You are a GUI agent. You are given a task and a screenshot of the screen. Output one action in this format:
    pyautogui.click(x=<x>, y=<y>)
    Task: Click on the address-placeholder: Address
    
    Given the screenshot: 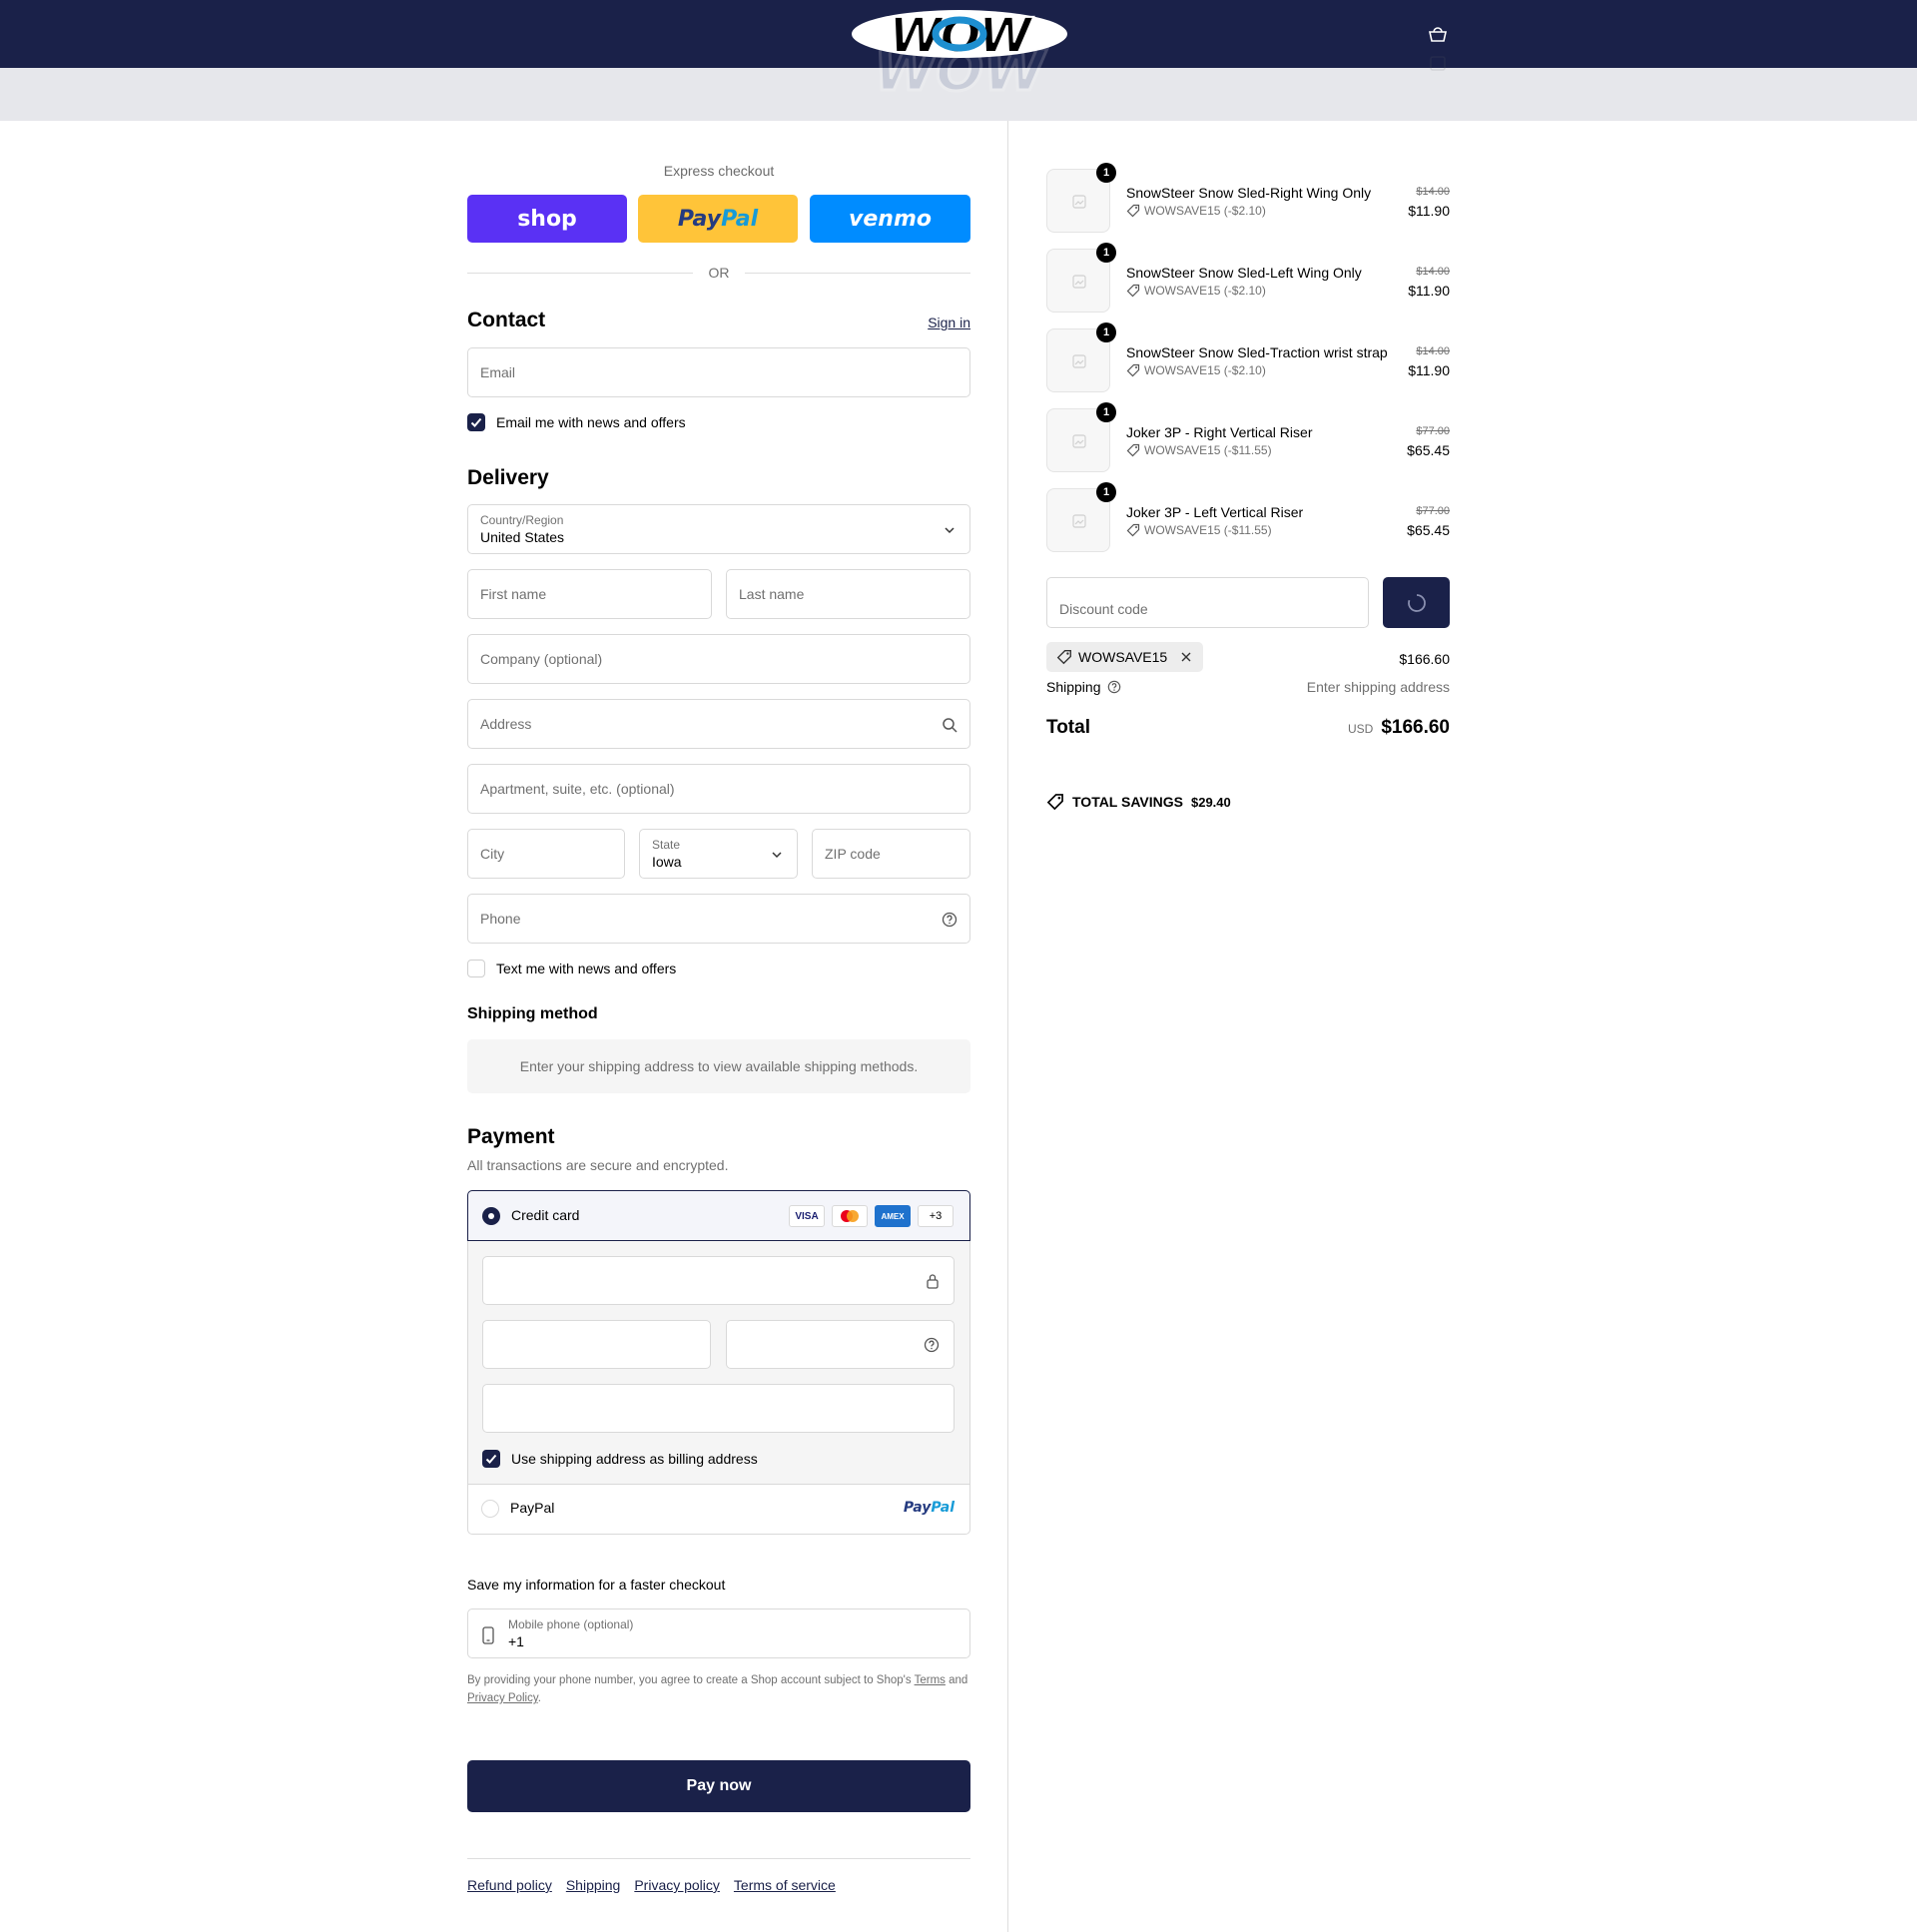 What is the action you would take?
    pyautogui.click(x=506, y=724)
    